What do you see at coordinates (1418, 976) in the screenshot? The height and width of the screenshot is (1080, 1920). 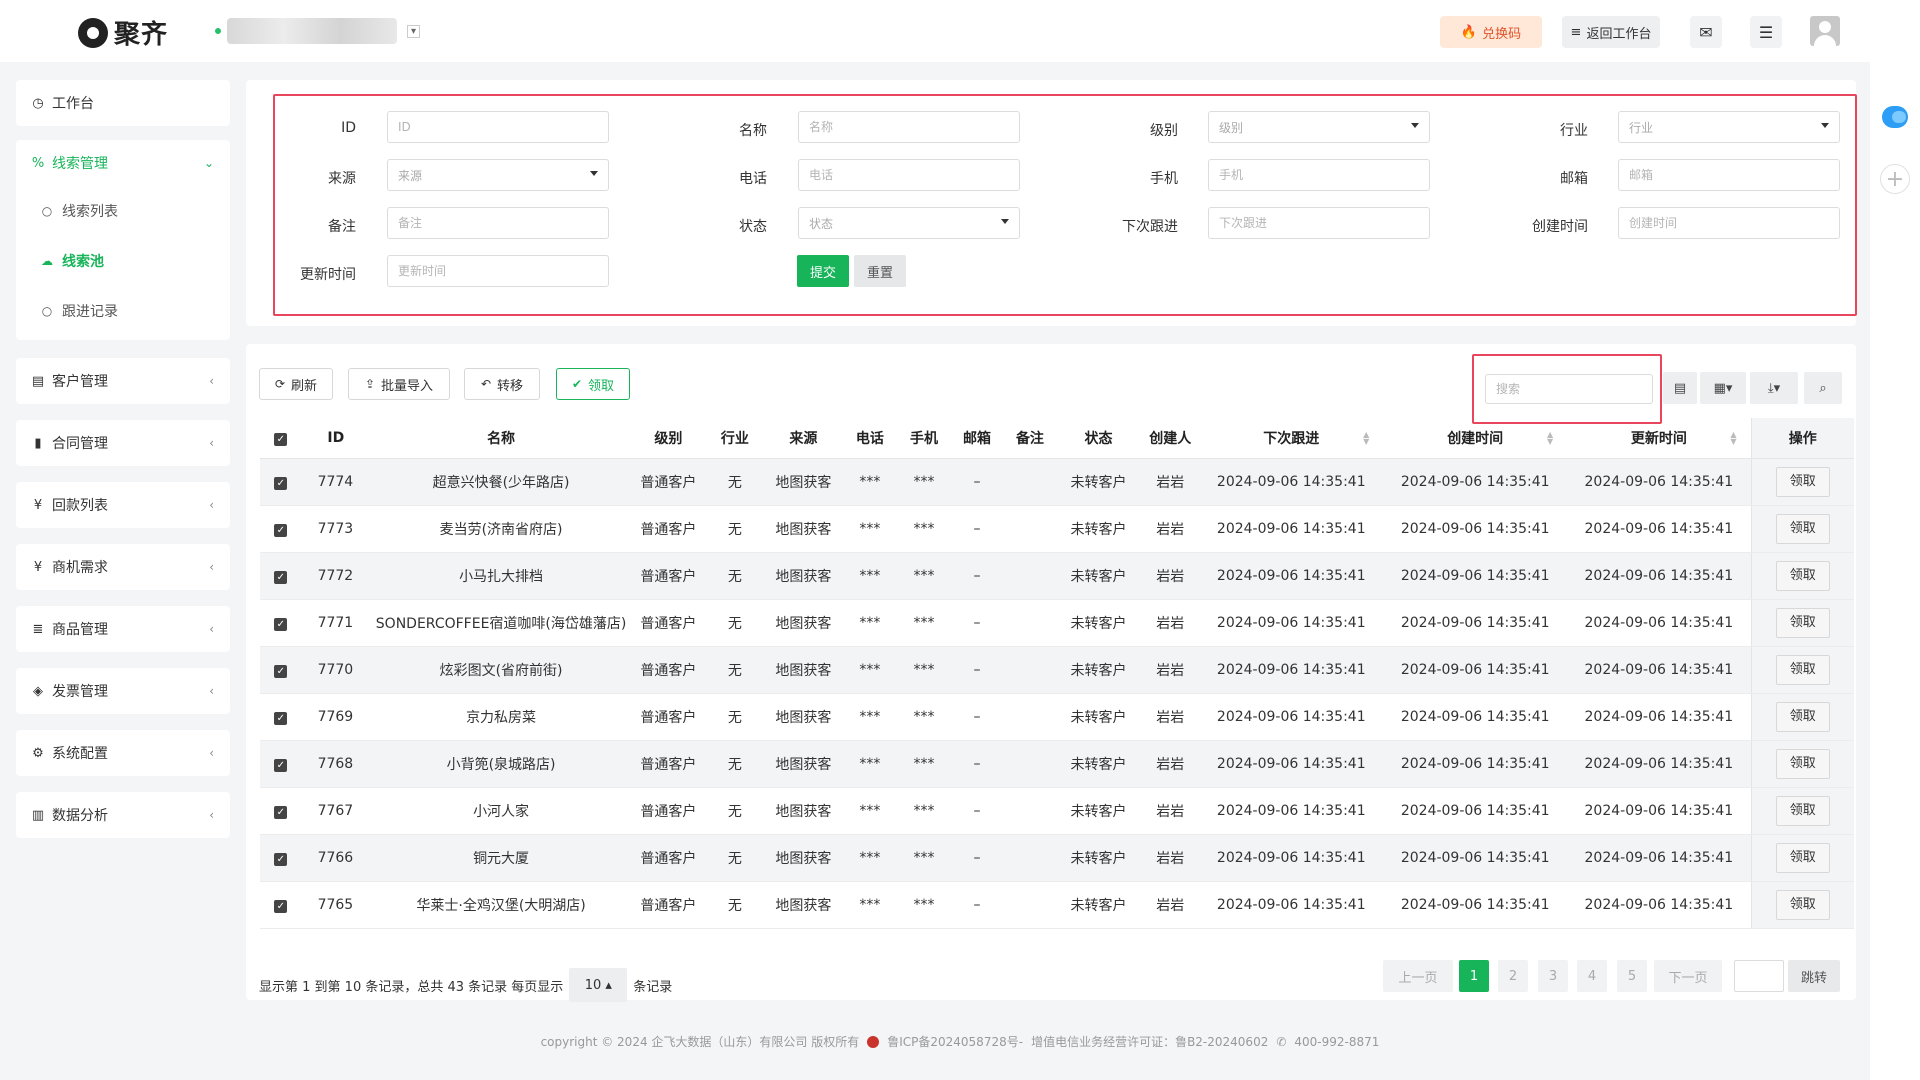 I see `prev-page-button: 上一页` at bounding box center [1418, 976].